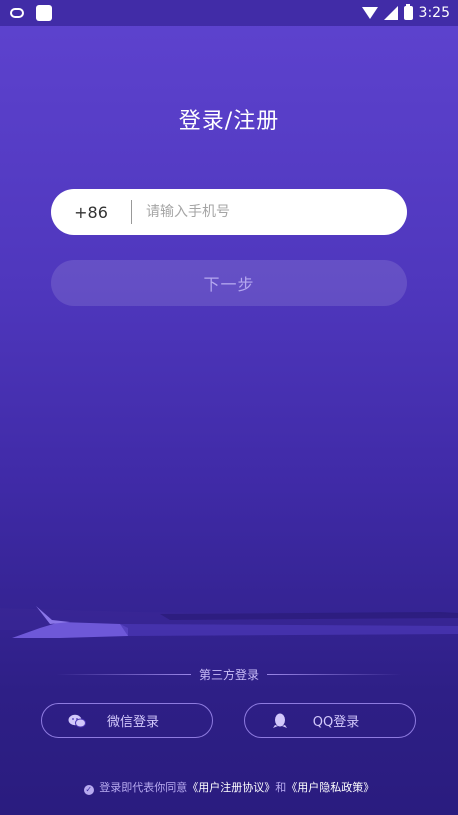  What do you see at coordinates (91, 212) in the screenshot?
I see `country-code: +86` at bounding box center [91, 212].